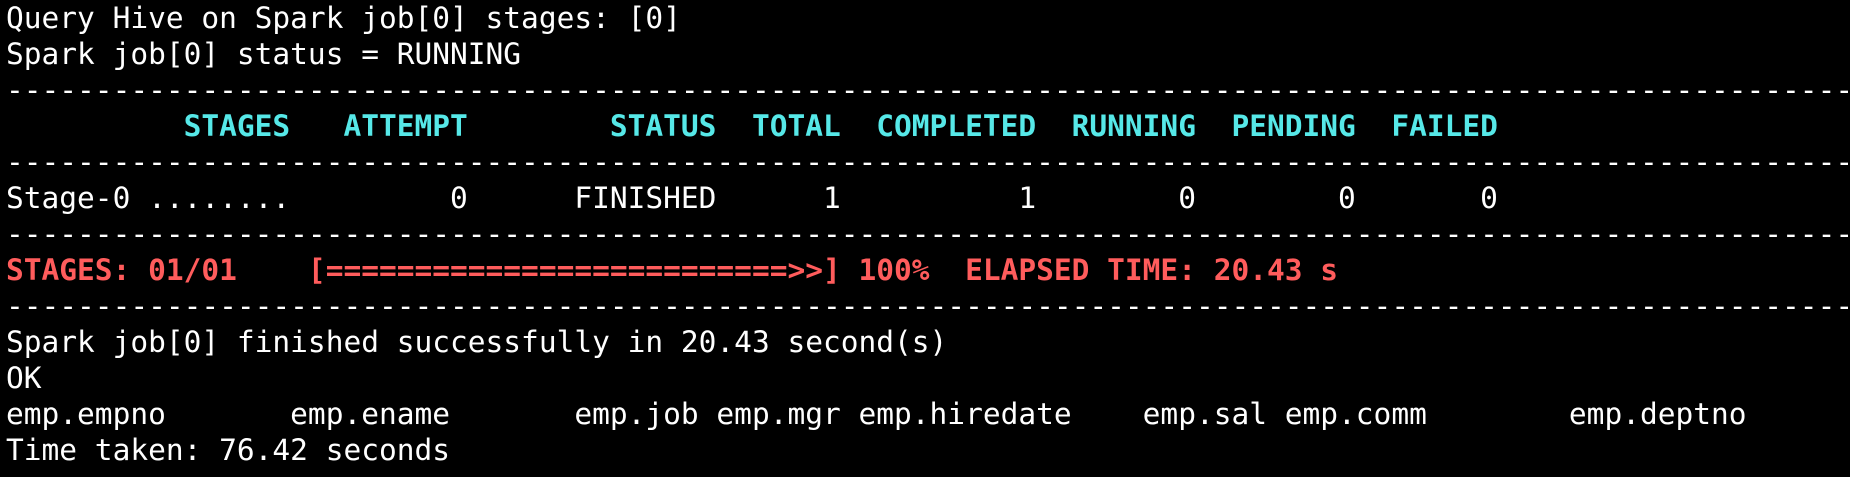  What do you see at coordinates (264, 54) in the screenshot?
I see `log-line-job-status: Spark job[0] status = RUNNING` at bounding box center [264, 54].